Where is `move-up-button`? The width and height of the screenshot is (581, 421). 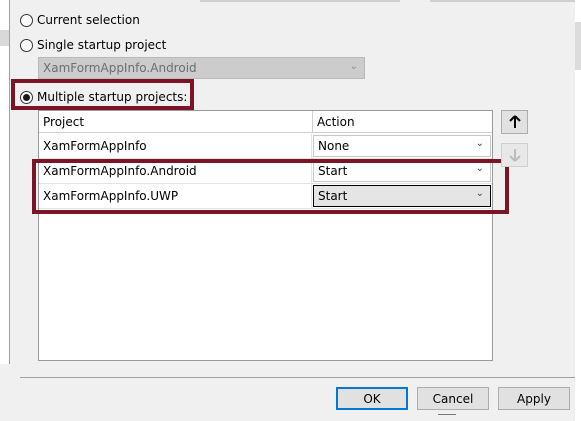 move-up-button is located at coordinates (514, 122).